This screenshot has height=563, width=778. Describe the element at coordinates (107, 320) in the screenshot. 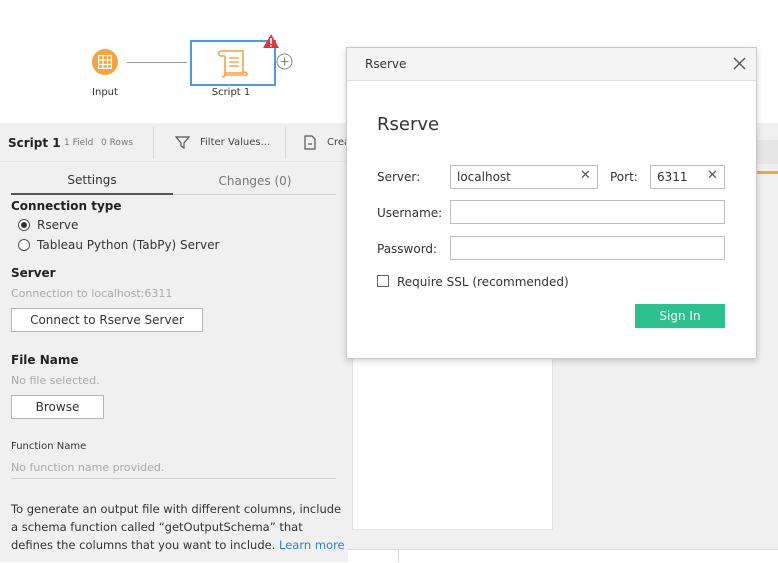

I see `connect-rserve-button: Connect to Rserve Server` at that location.